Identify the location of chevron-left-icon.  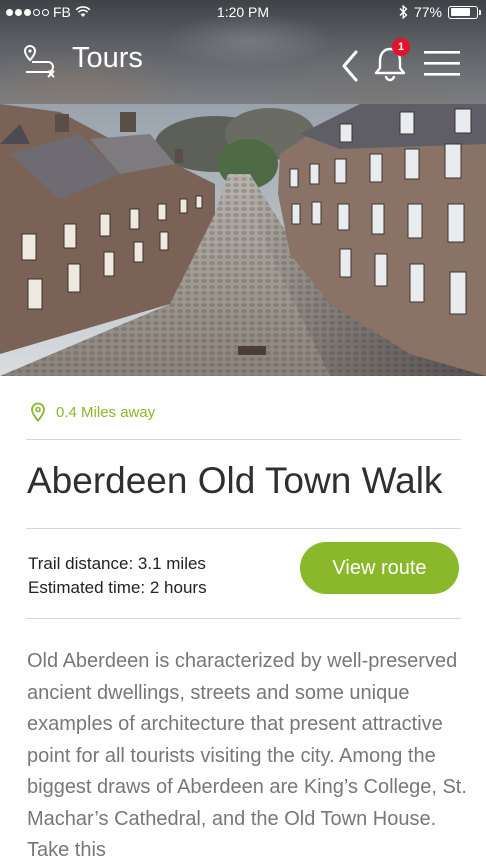
(350, 66).